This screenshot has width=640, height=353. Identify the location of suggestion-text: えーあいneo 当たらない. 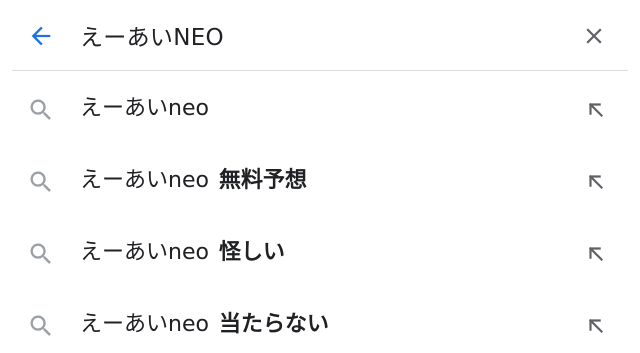
(204, 325).